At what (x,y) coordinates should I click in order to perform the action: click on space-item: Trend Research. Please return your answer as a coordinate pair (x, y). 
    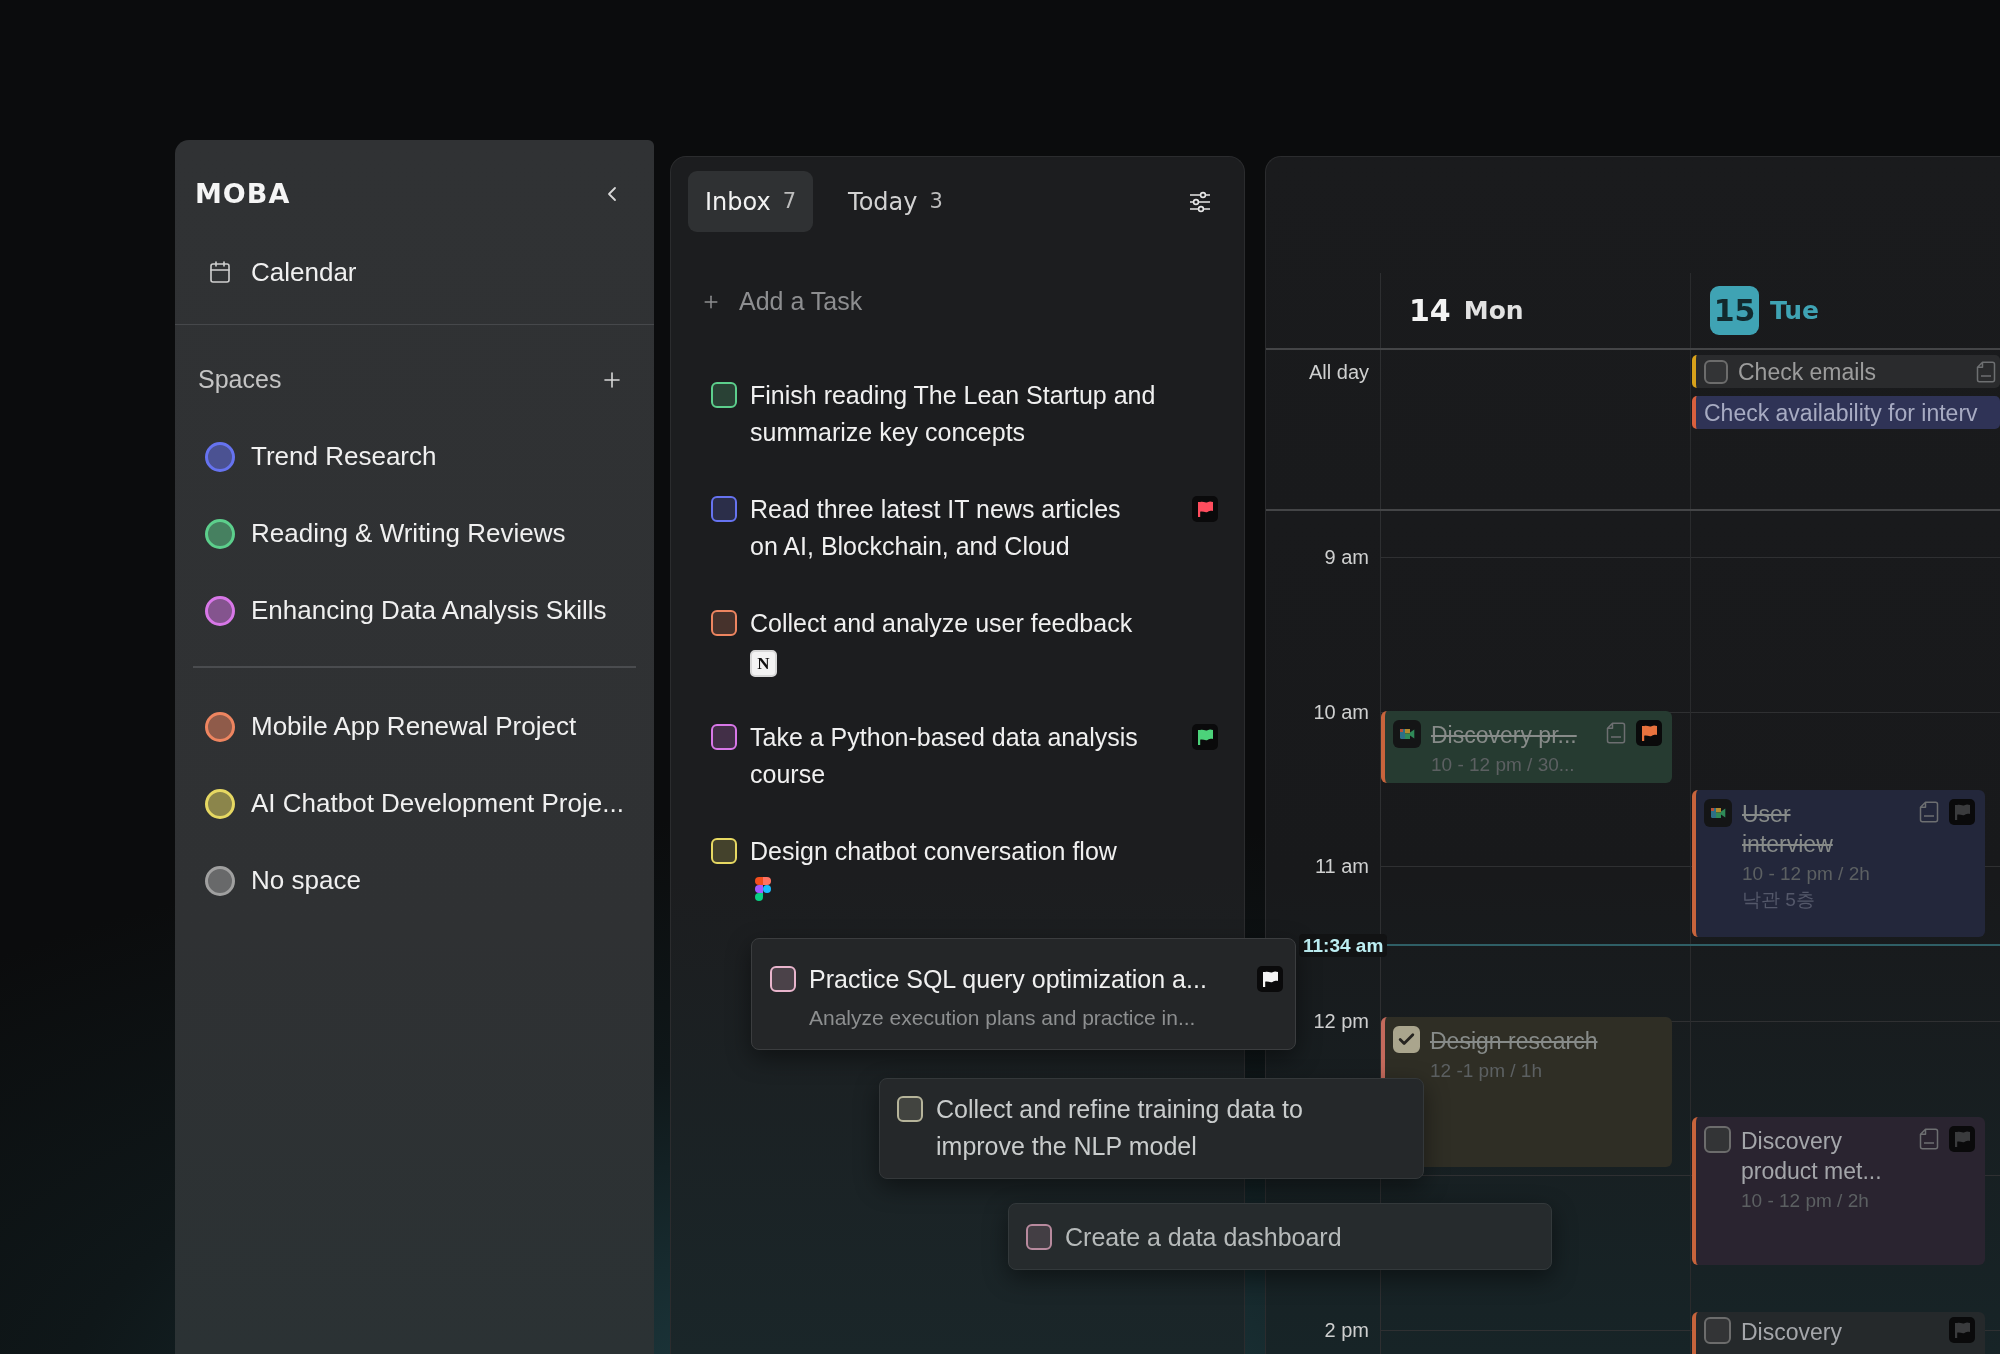
    Looking at the image, I should click on (311, 456).